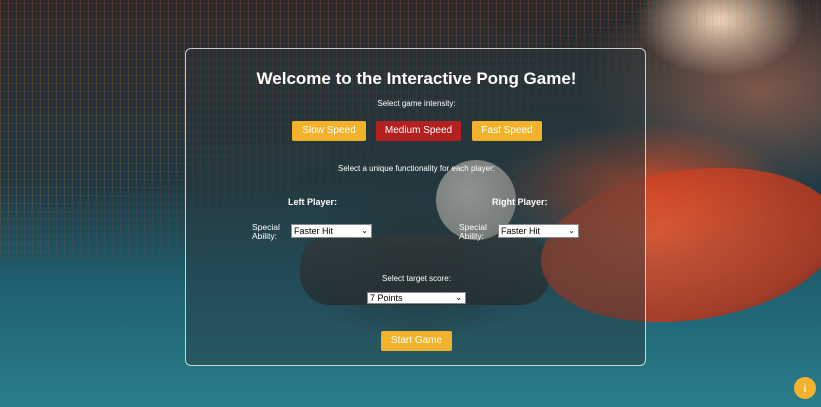  What do you see at coordinates (507, 131) in the screenshot?
I see `fast-speed-button: Fast Speed` at bounding box center [507, 131].